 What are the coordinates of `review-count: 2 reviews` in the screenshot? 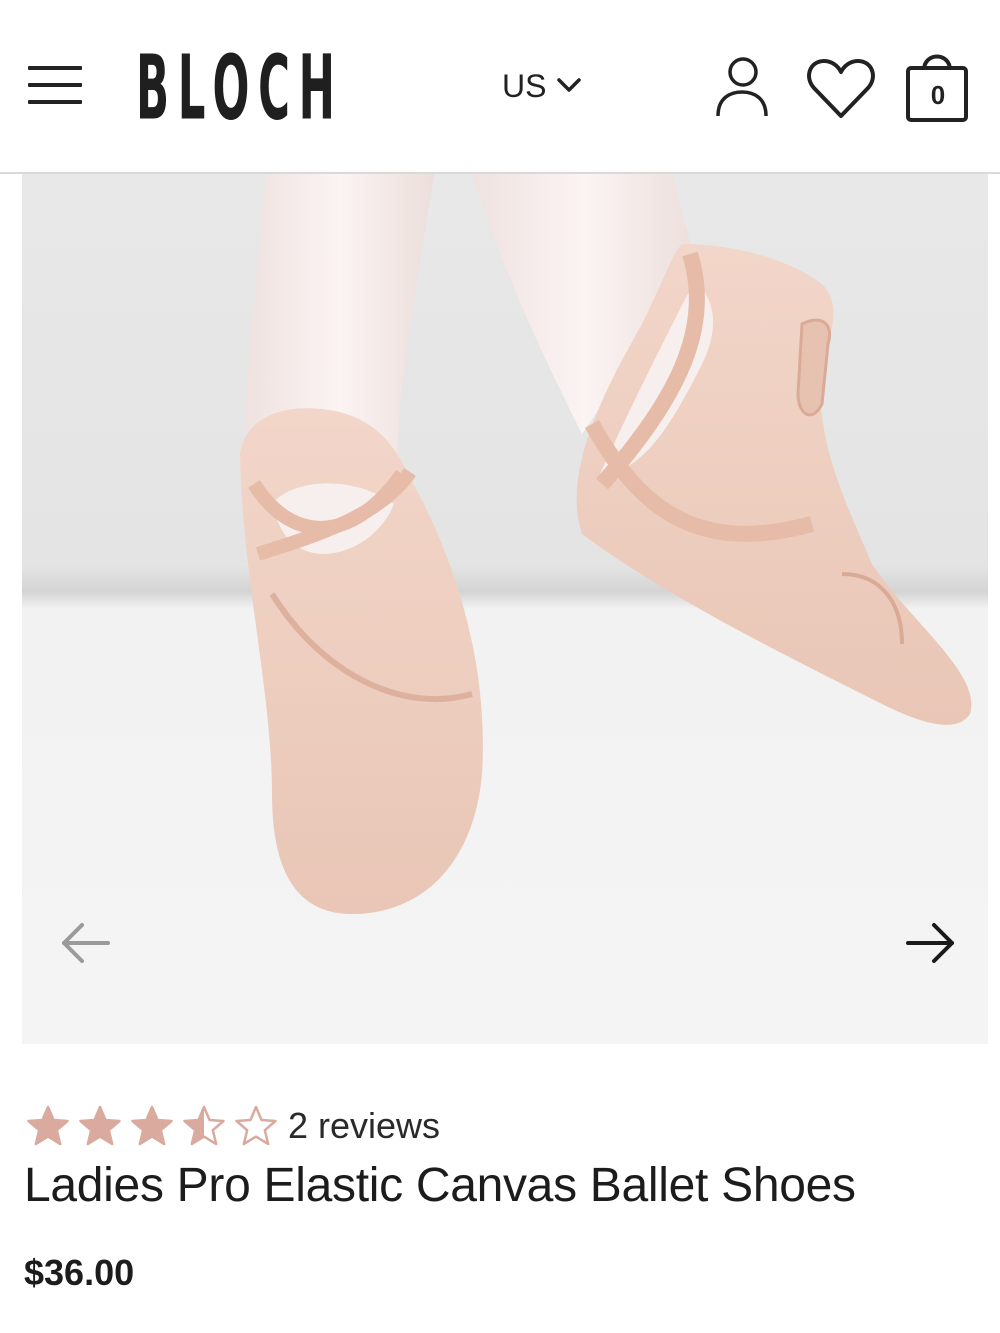 It's located at (364, 1126).